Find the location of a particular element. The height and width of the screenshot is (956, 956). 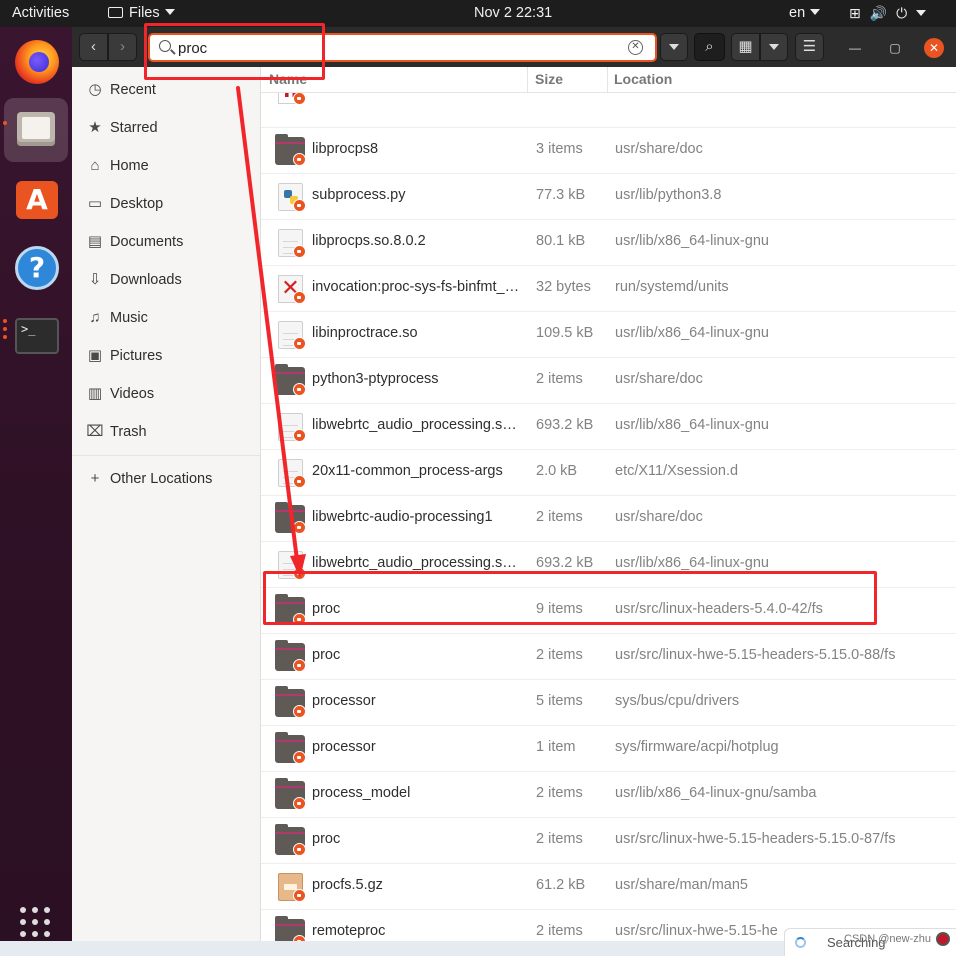

file-row: processor 5 items sys/bus/cpu/drivers is located at coordinates (608, 703).